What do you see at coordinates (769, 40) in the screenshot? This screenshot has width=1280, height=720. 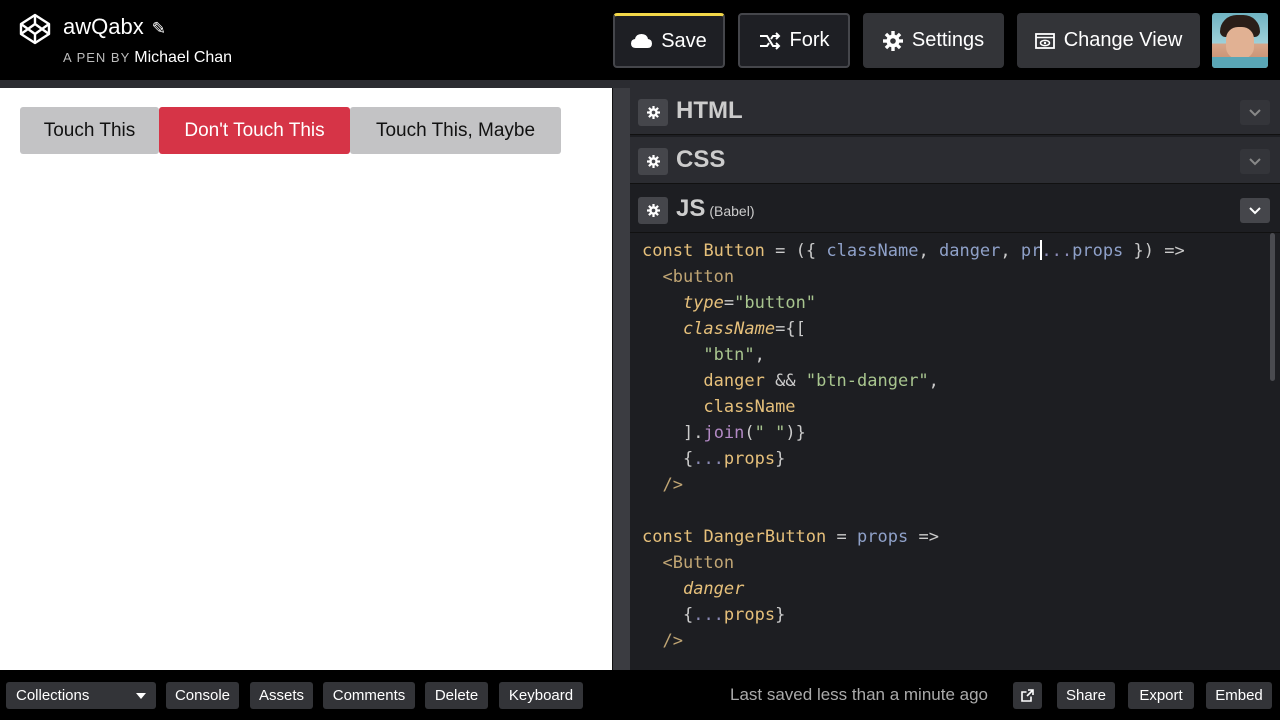 I see `fork-icon` at bounding box center [769, 40].